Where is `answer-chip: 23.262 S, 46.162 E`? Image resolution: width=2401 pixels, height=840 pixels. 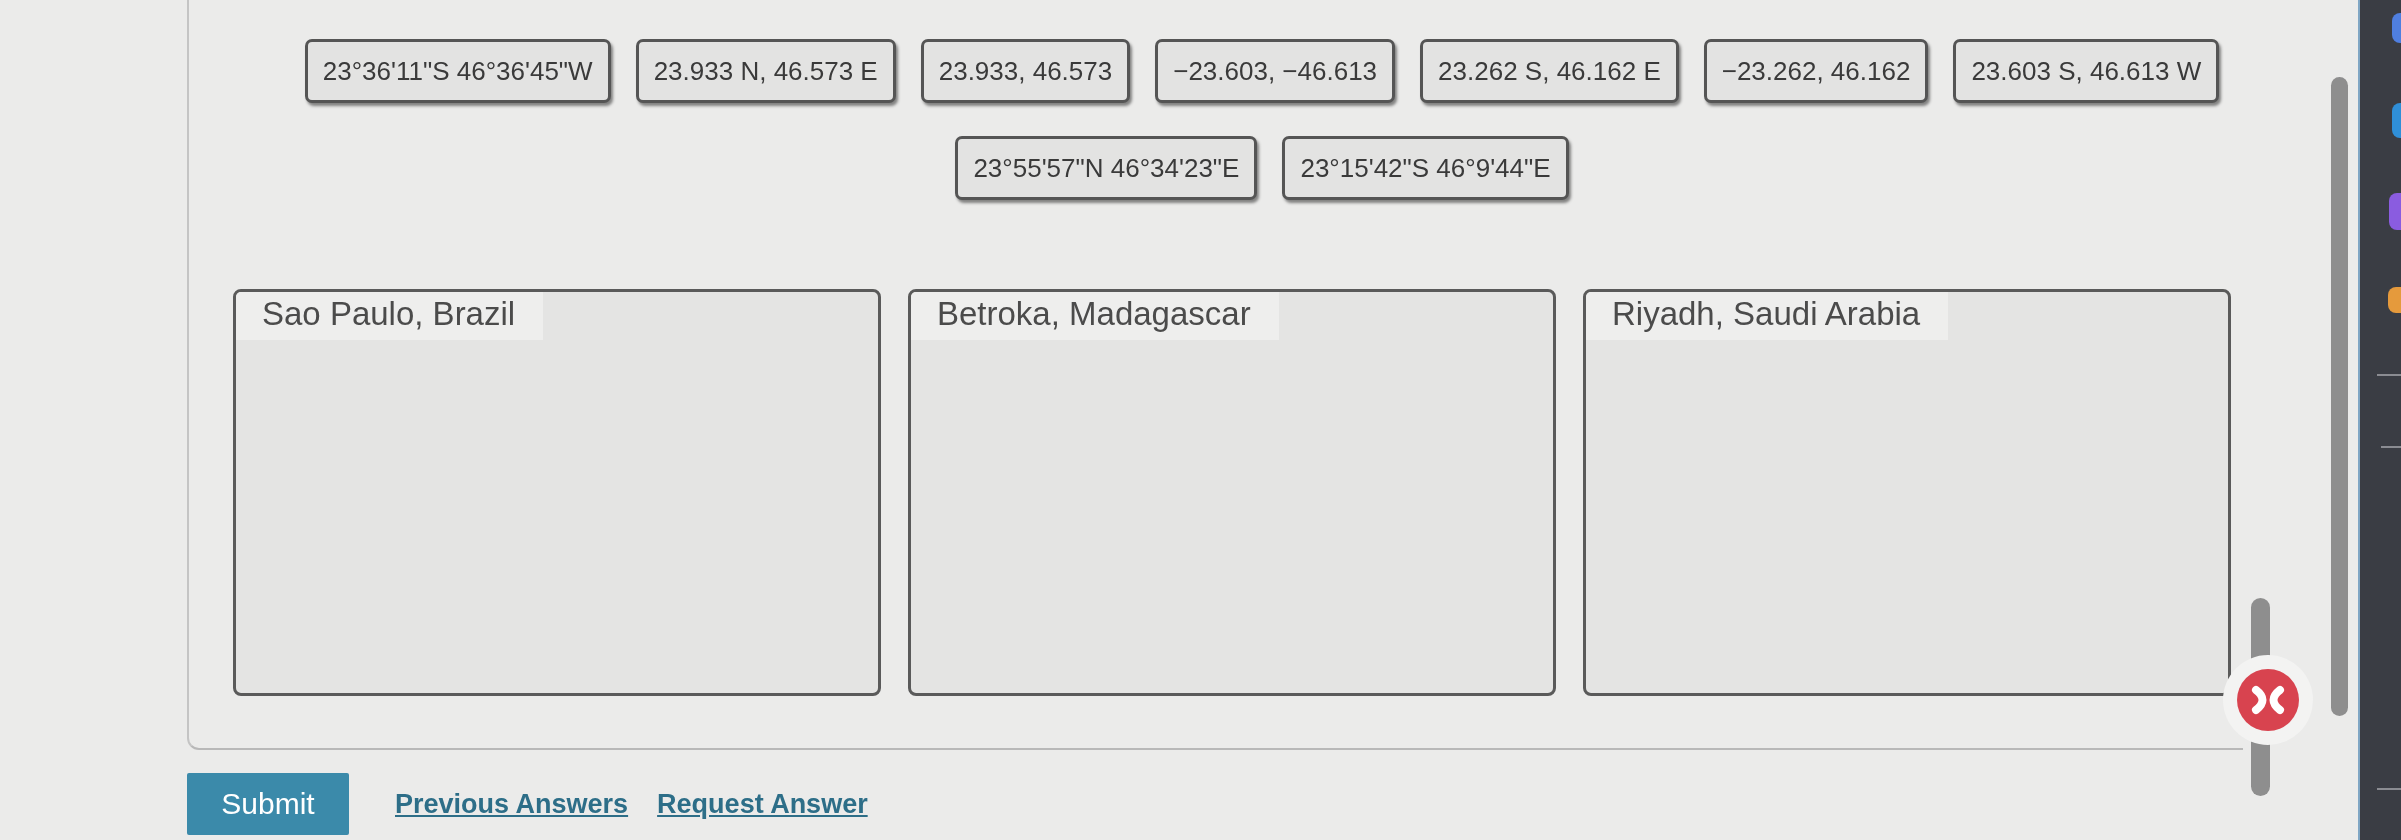 answer-chip: 23.262 S, 46.162 E is located at coordinates (1549, 71).